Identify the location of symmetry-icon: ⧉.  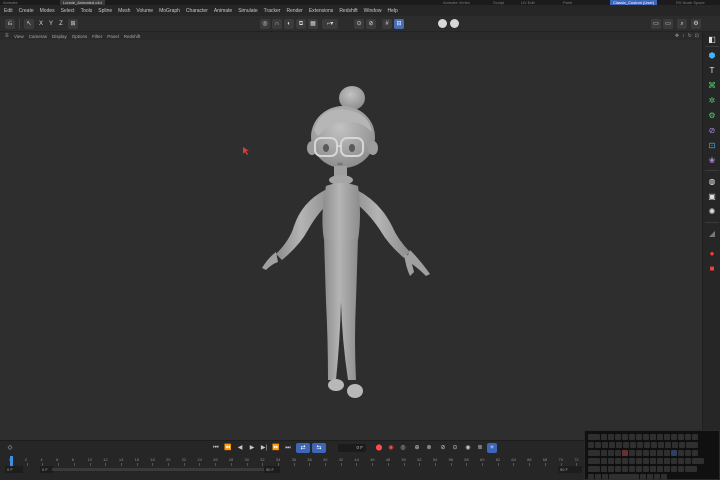
(301, 24).